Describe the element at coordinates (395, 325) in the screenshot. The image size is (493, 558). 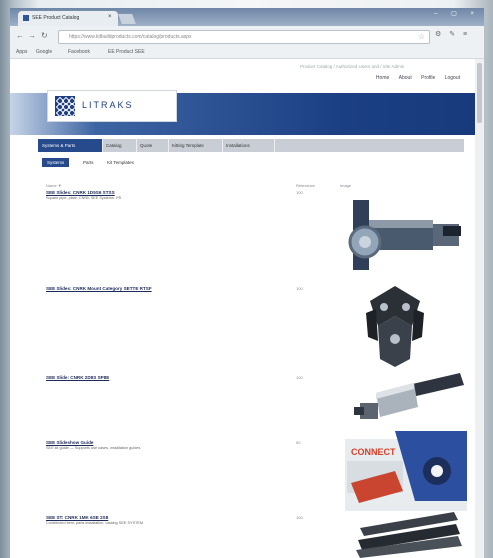
I see `corner-bracket-icon` at that location.